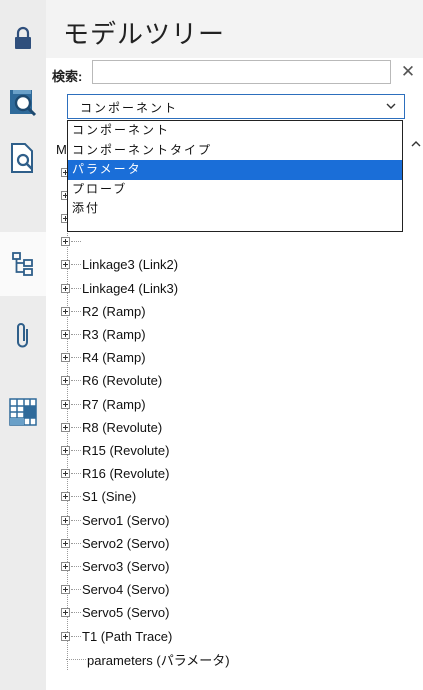 Image resolution: width=423 pixels, height=690 pixels. I want to click on search-input, so click(241, 72).